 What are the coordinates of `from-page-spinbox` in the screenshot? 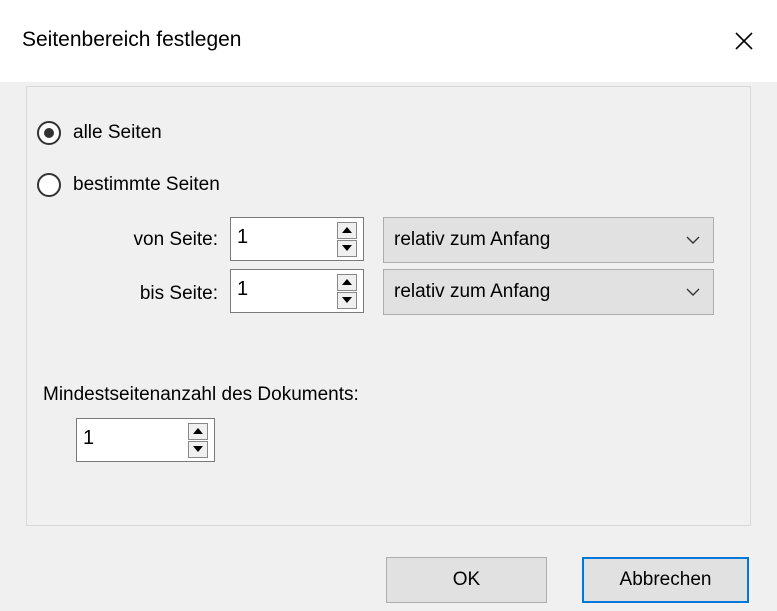 It's located at (297, 239).